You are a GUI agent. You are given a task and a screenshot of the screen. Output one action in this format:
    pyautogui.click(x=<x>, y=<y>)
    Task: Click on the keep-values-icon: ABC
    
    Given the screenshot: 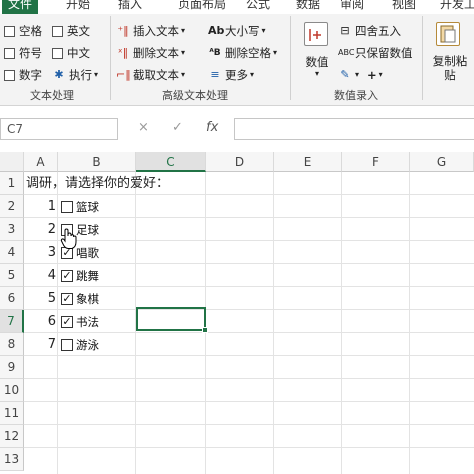 What is the action you would take?
    pyautogui.click(x=346, y=52)
    